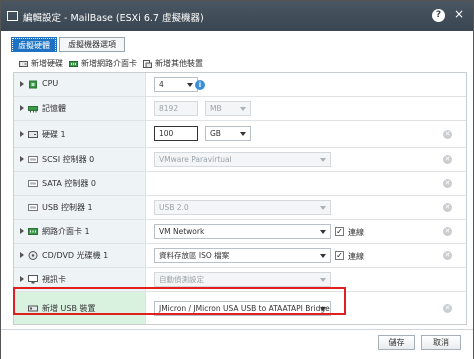 This screenshot has height=359, width=474. Describe the element at coordinates (176, 84) in the screenshot. I see `cpu-count-select: 4` at that location.